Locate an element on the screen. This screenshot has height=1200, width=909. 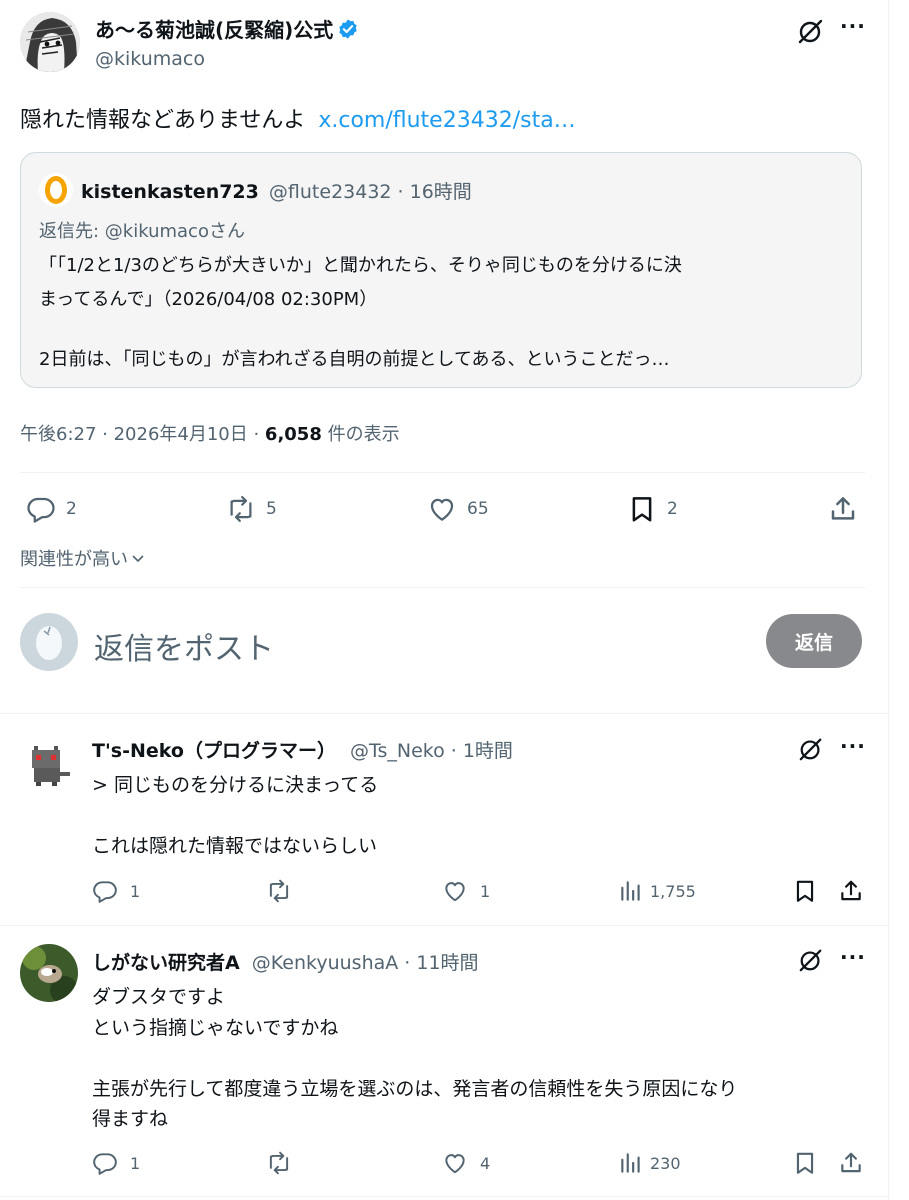
display-name: あ～る菊池誠(反緊縮)公式 is located at coordinates (214, 28).